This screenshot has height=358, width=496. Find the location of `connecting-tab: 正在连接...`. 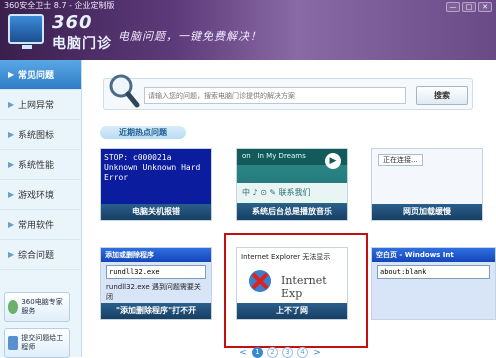

connecting-tab: 正在连接... is located at coordinates (400, 160).